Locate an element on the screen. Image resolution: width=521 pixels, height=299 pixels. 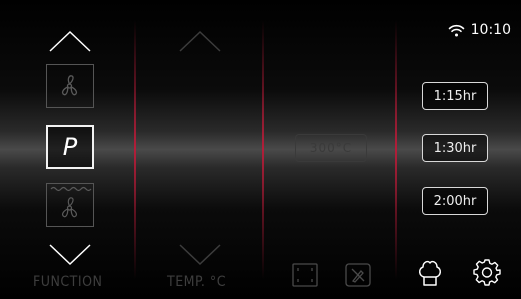
fan-with-bottom-heat-icon is located at coordinates (71, 202).